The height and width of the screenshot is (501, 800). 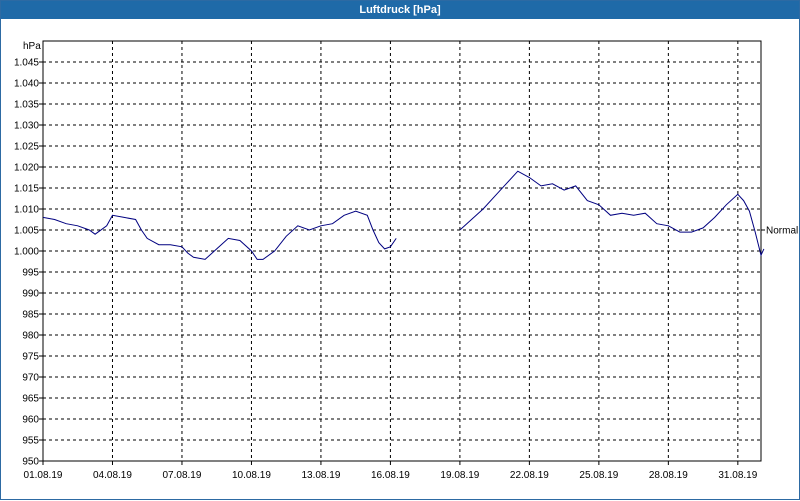 What do you see at coordinates (26, 189) in the screenshot?
I see `y-tick-label: 1.015` at bounding box center [26, 189].